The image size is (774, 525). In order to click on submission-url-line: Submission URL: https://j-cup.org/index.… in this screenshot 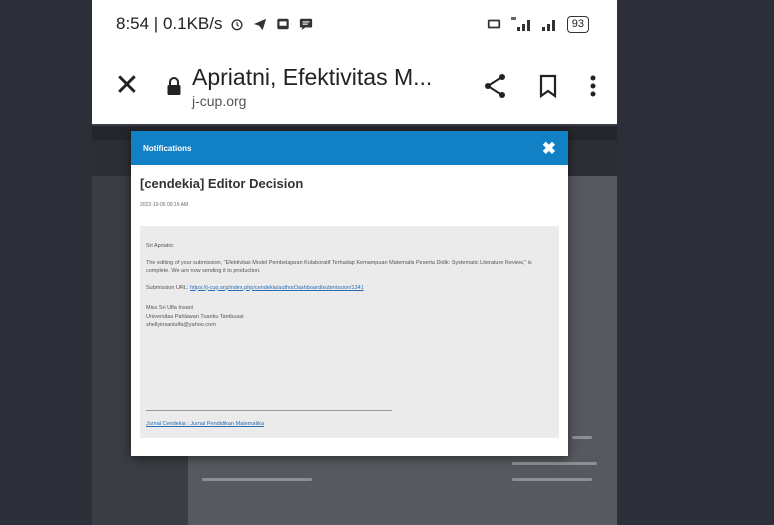, I will do `click(349, 288)`.